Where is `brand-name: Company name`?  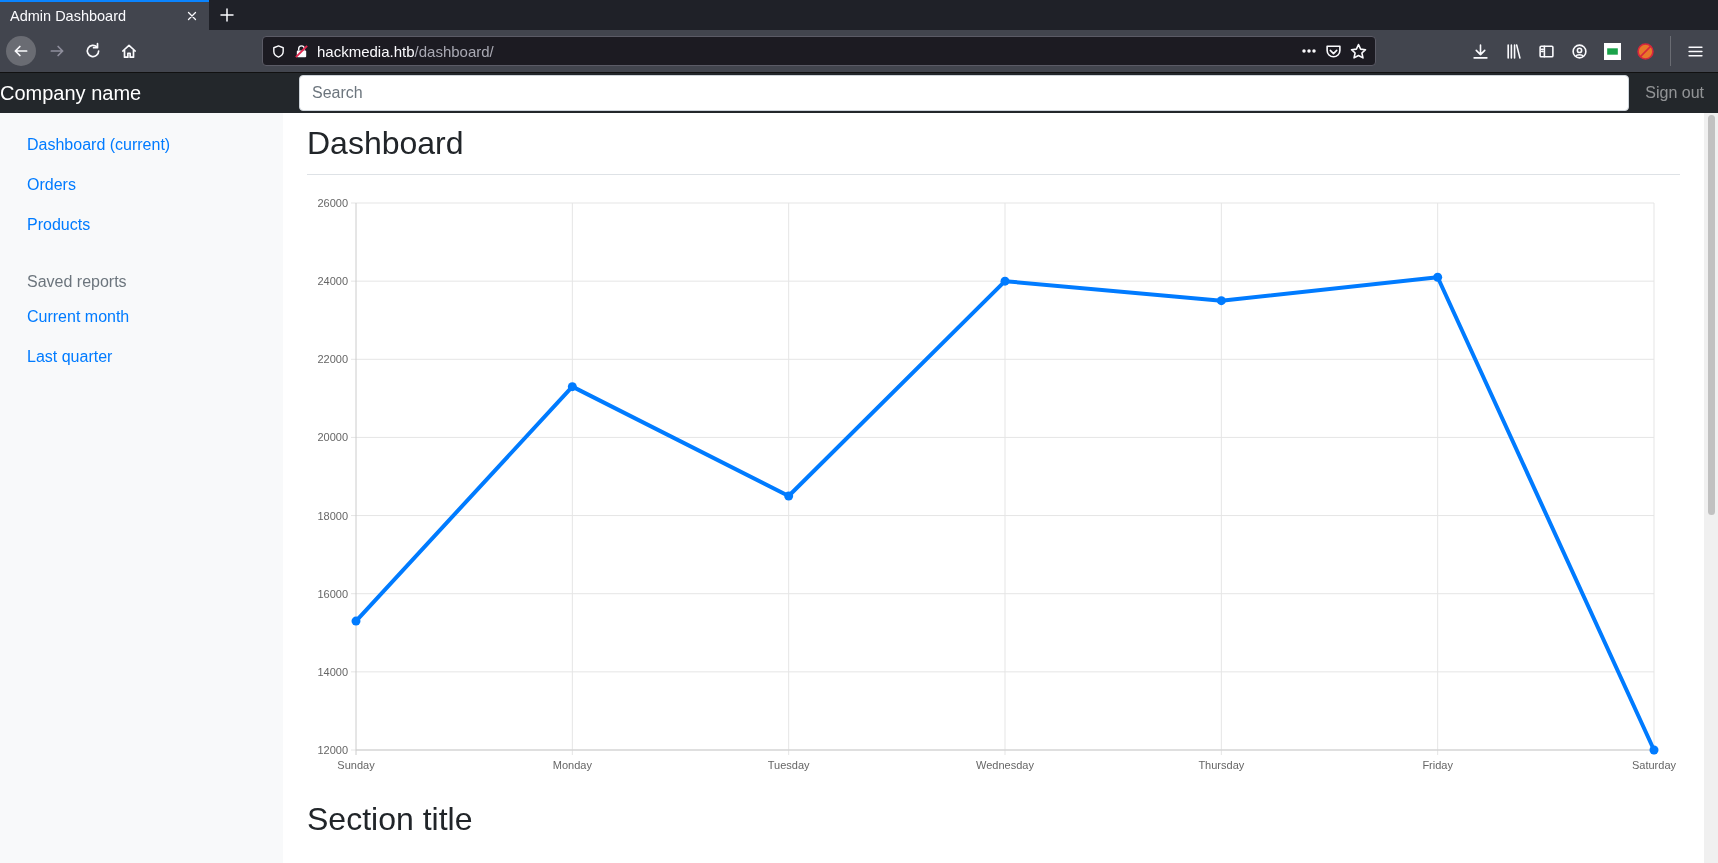
brand-name: Company name is located at coordinates (71, 93).